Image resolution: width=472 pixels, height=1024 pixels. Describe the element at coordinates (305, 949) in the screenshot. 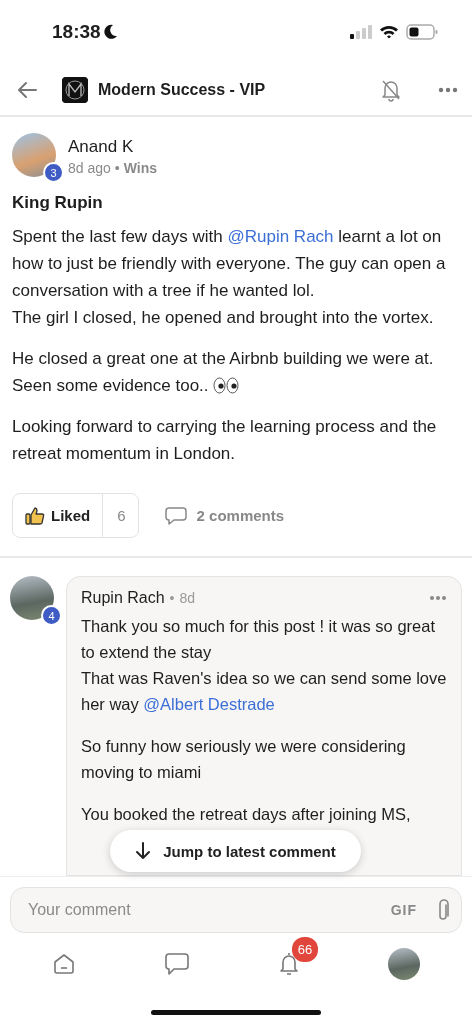

I see `notification-count: 66` at that location.